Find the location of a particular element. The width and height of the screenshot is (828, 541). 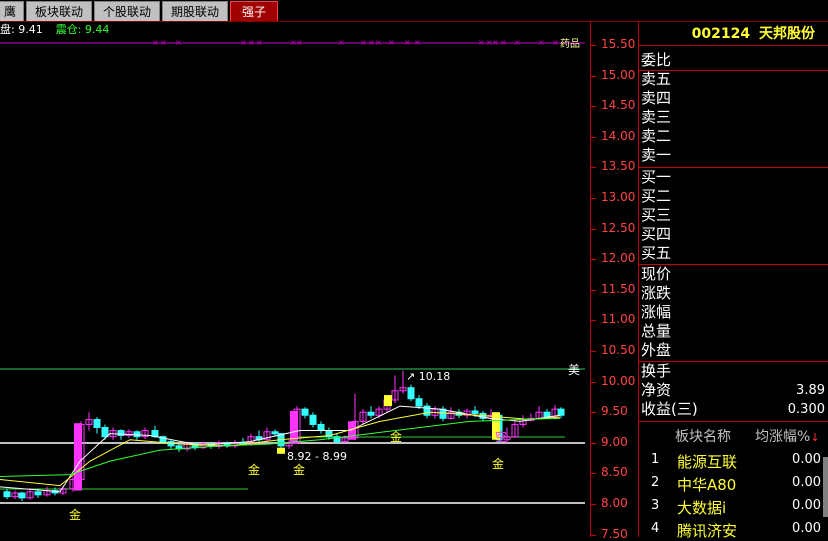

buy-1-label: 买一 is located at coordinates (656, 177).